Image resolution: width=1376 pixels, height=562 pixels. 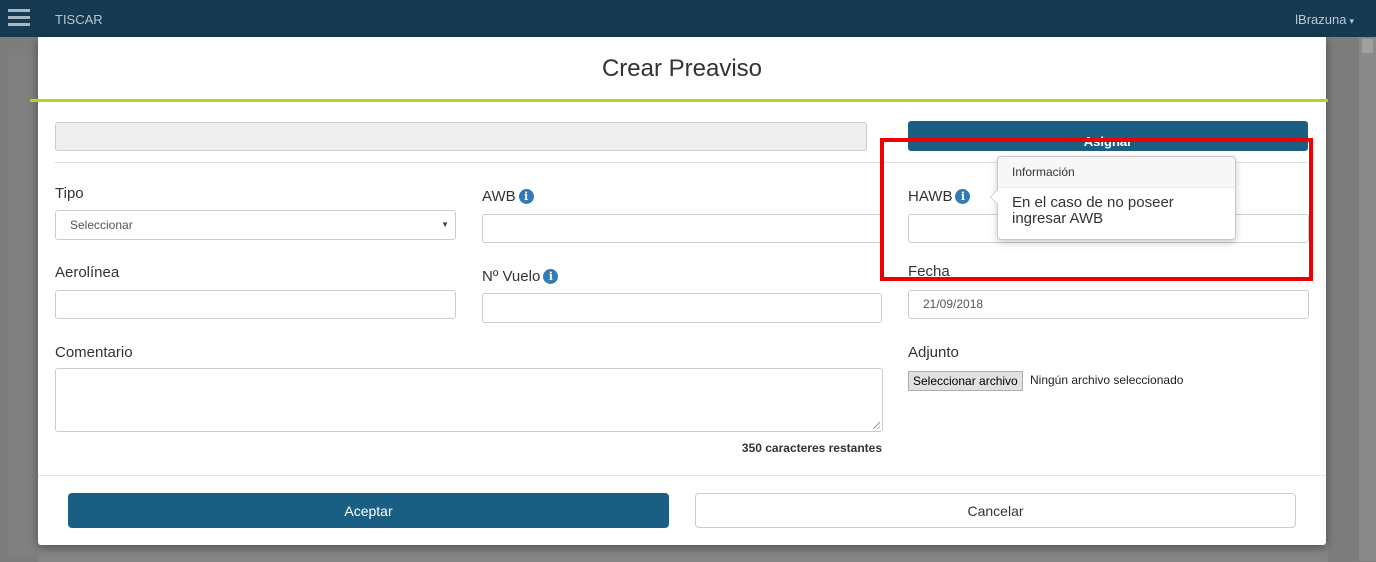 I want to click on footer-divider, so click(x=682, y=475).